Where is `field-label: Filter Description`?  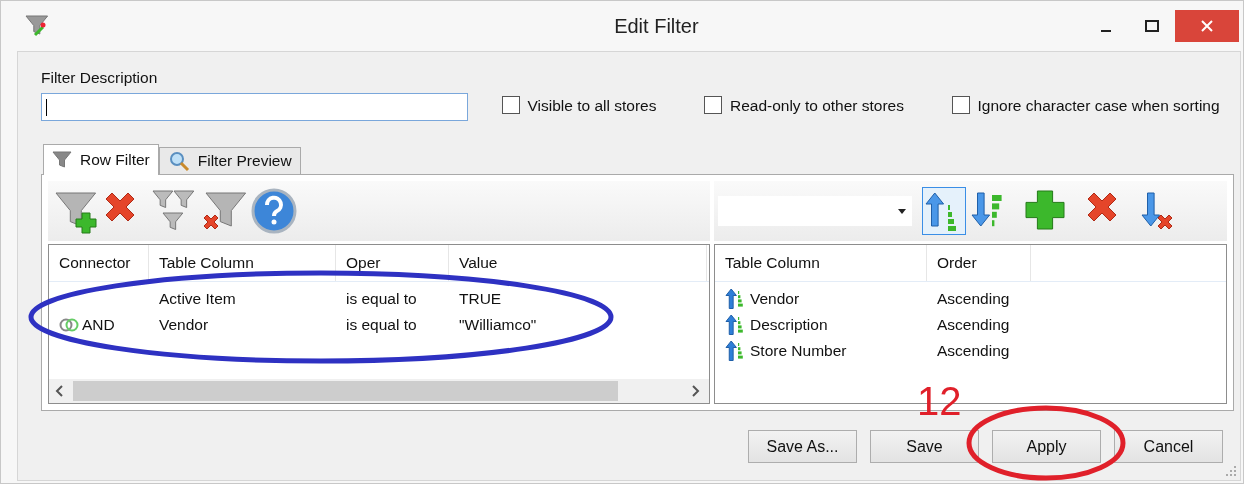 field-label: Filter Description is located at coordinates (100, 78).